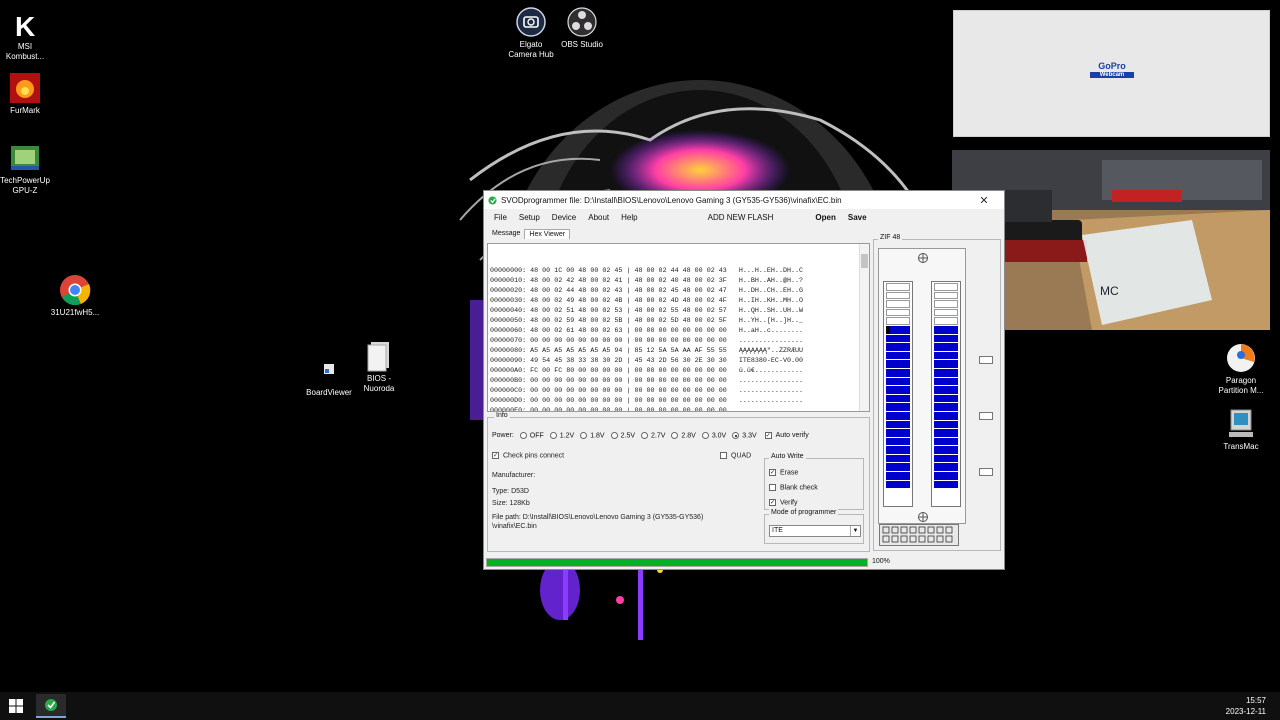 This screenshot has width=1280, height=720. Describe the element at coordinates (1112, 66) in the screenshot. I see `gopro-logo-text: GoPro` at that location.